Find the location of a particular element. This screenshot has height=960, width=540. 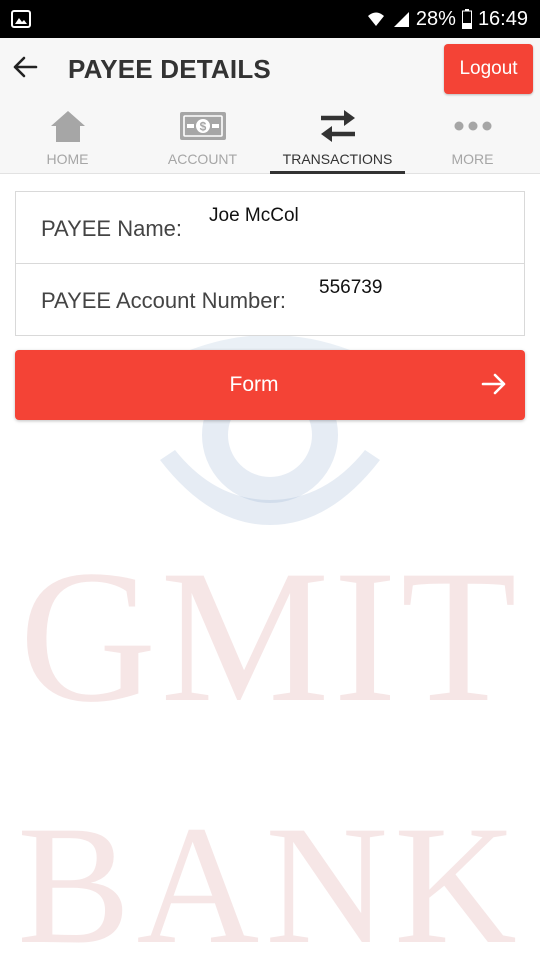

tab-transactions: TRANSACTIONS is located at coordinates (337, 137).